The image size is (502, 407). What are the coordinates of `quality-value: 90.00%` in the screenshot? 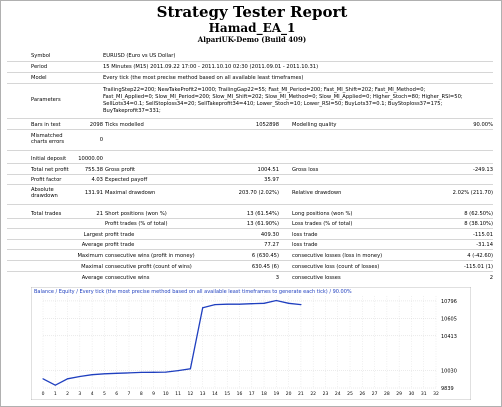 It's located at (483, 125).